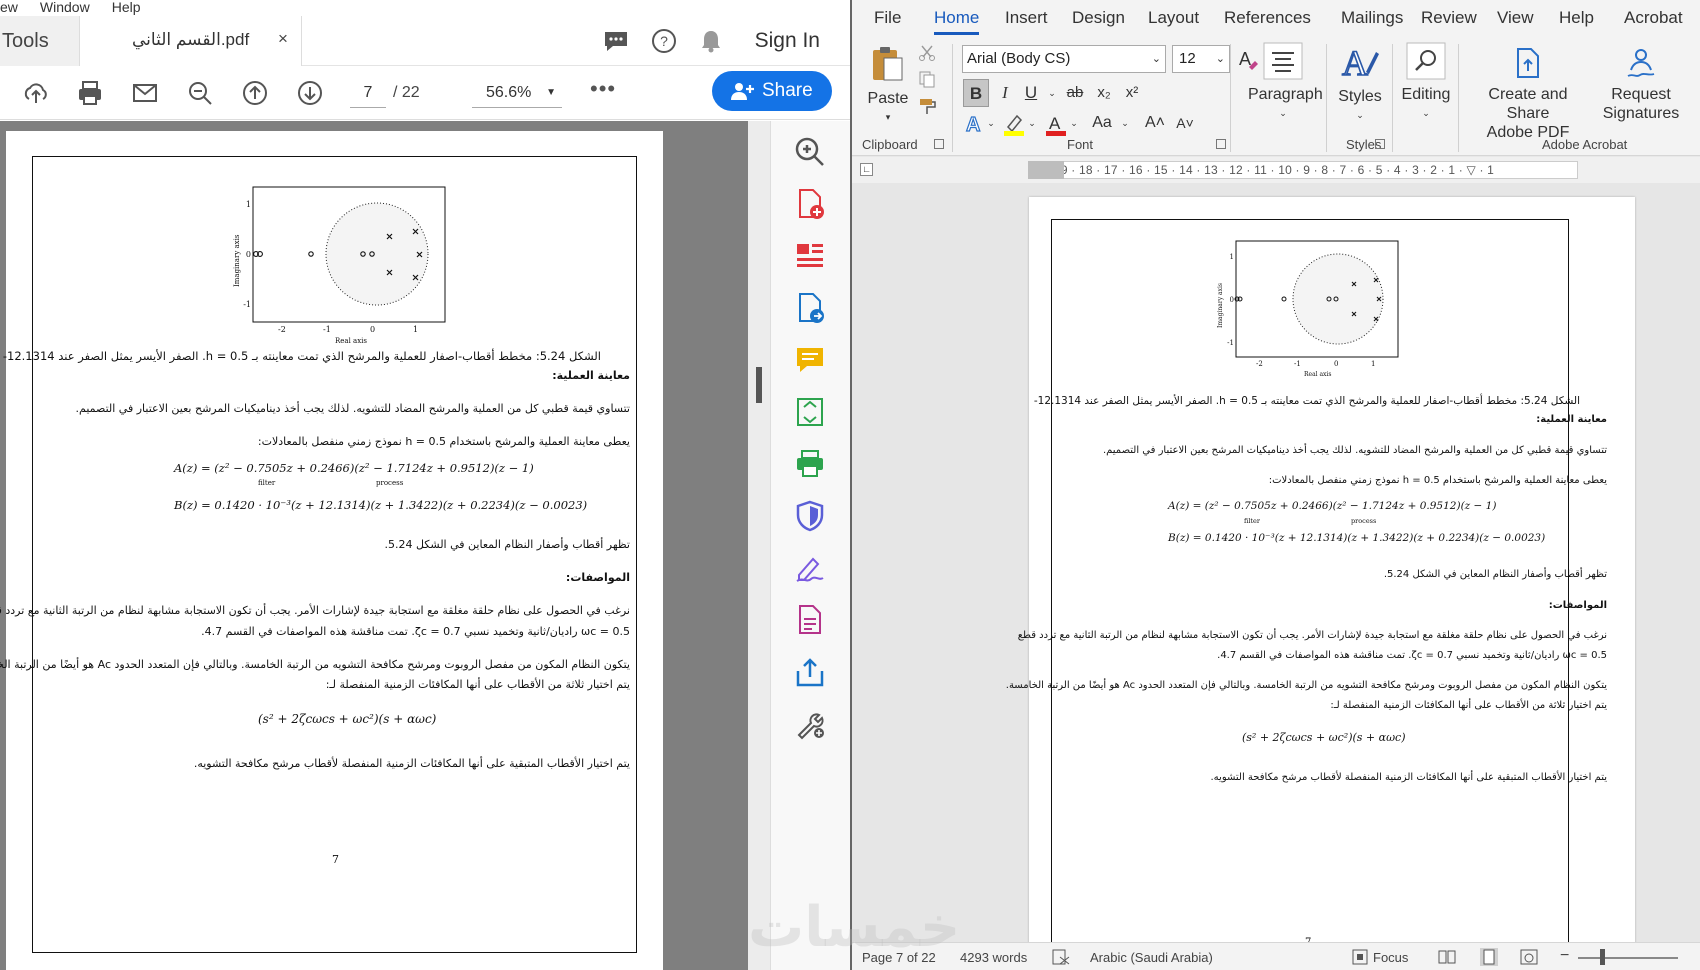 The width and height of the screenshot is (1700, 970). Describe the element at coordinates (1201, 59) in the screenshot. I see `font-size-select: 12 ⌄` at that location.